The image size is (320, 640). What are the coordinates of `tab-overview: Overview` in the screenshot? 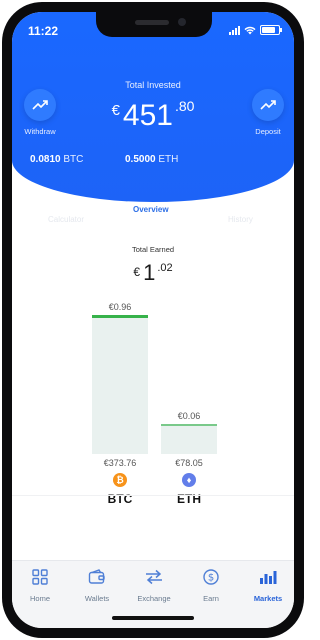 It's located at (151, 209).